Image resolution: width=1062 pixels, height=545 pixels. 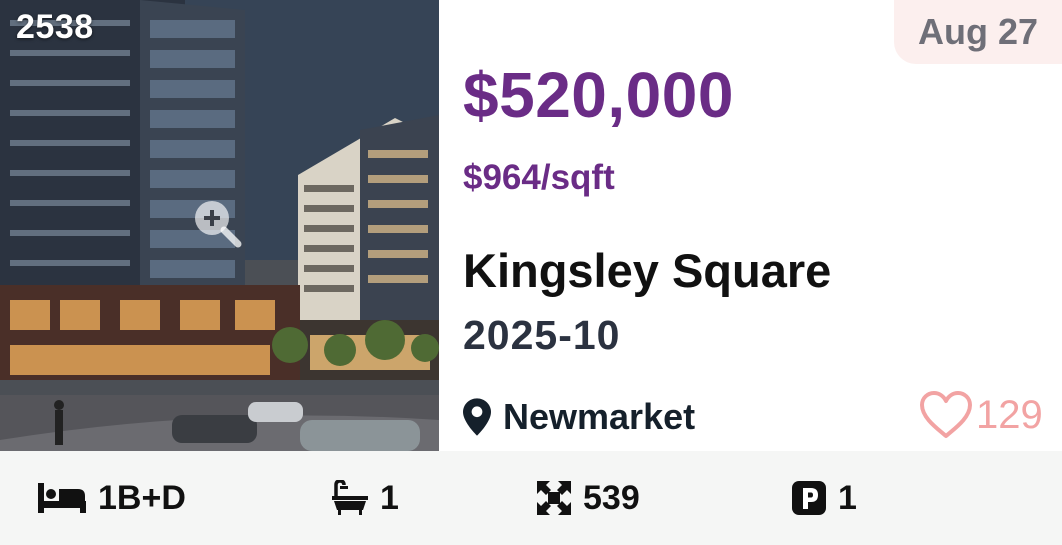 I want to click on project-name: Kingsley Square, so click(x=647, y=270).